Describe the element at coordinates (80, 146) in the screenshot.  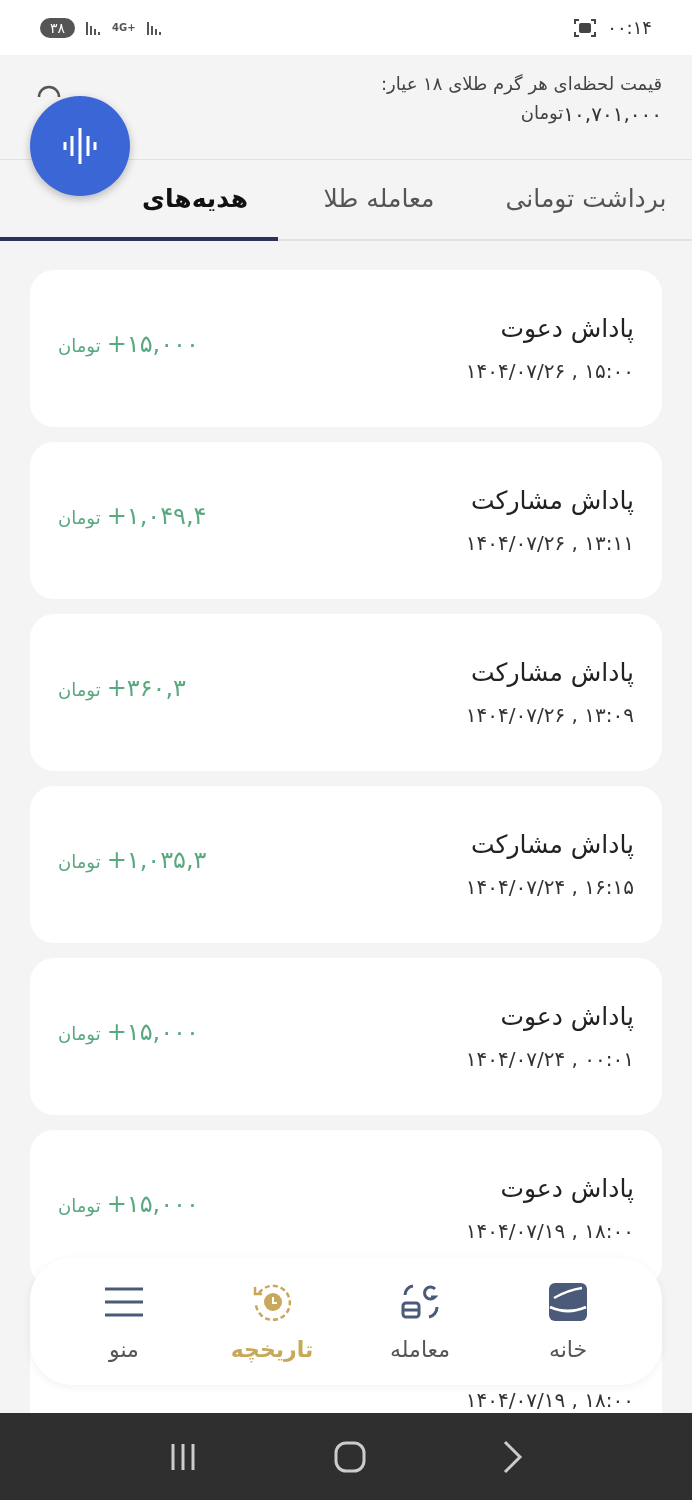
I see `sound-wave-icon` at that location.